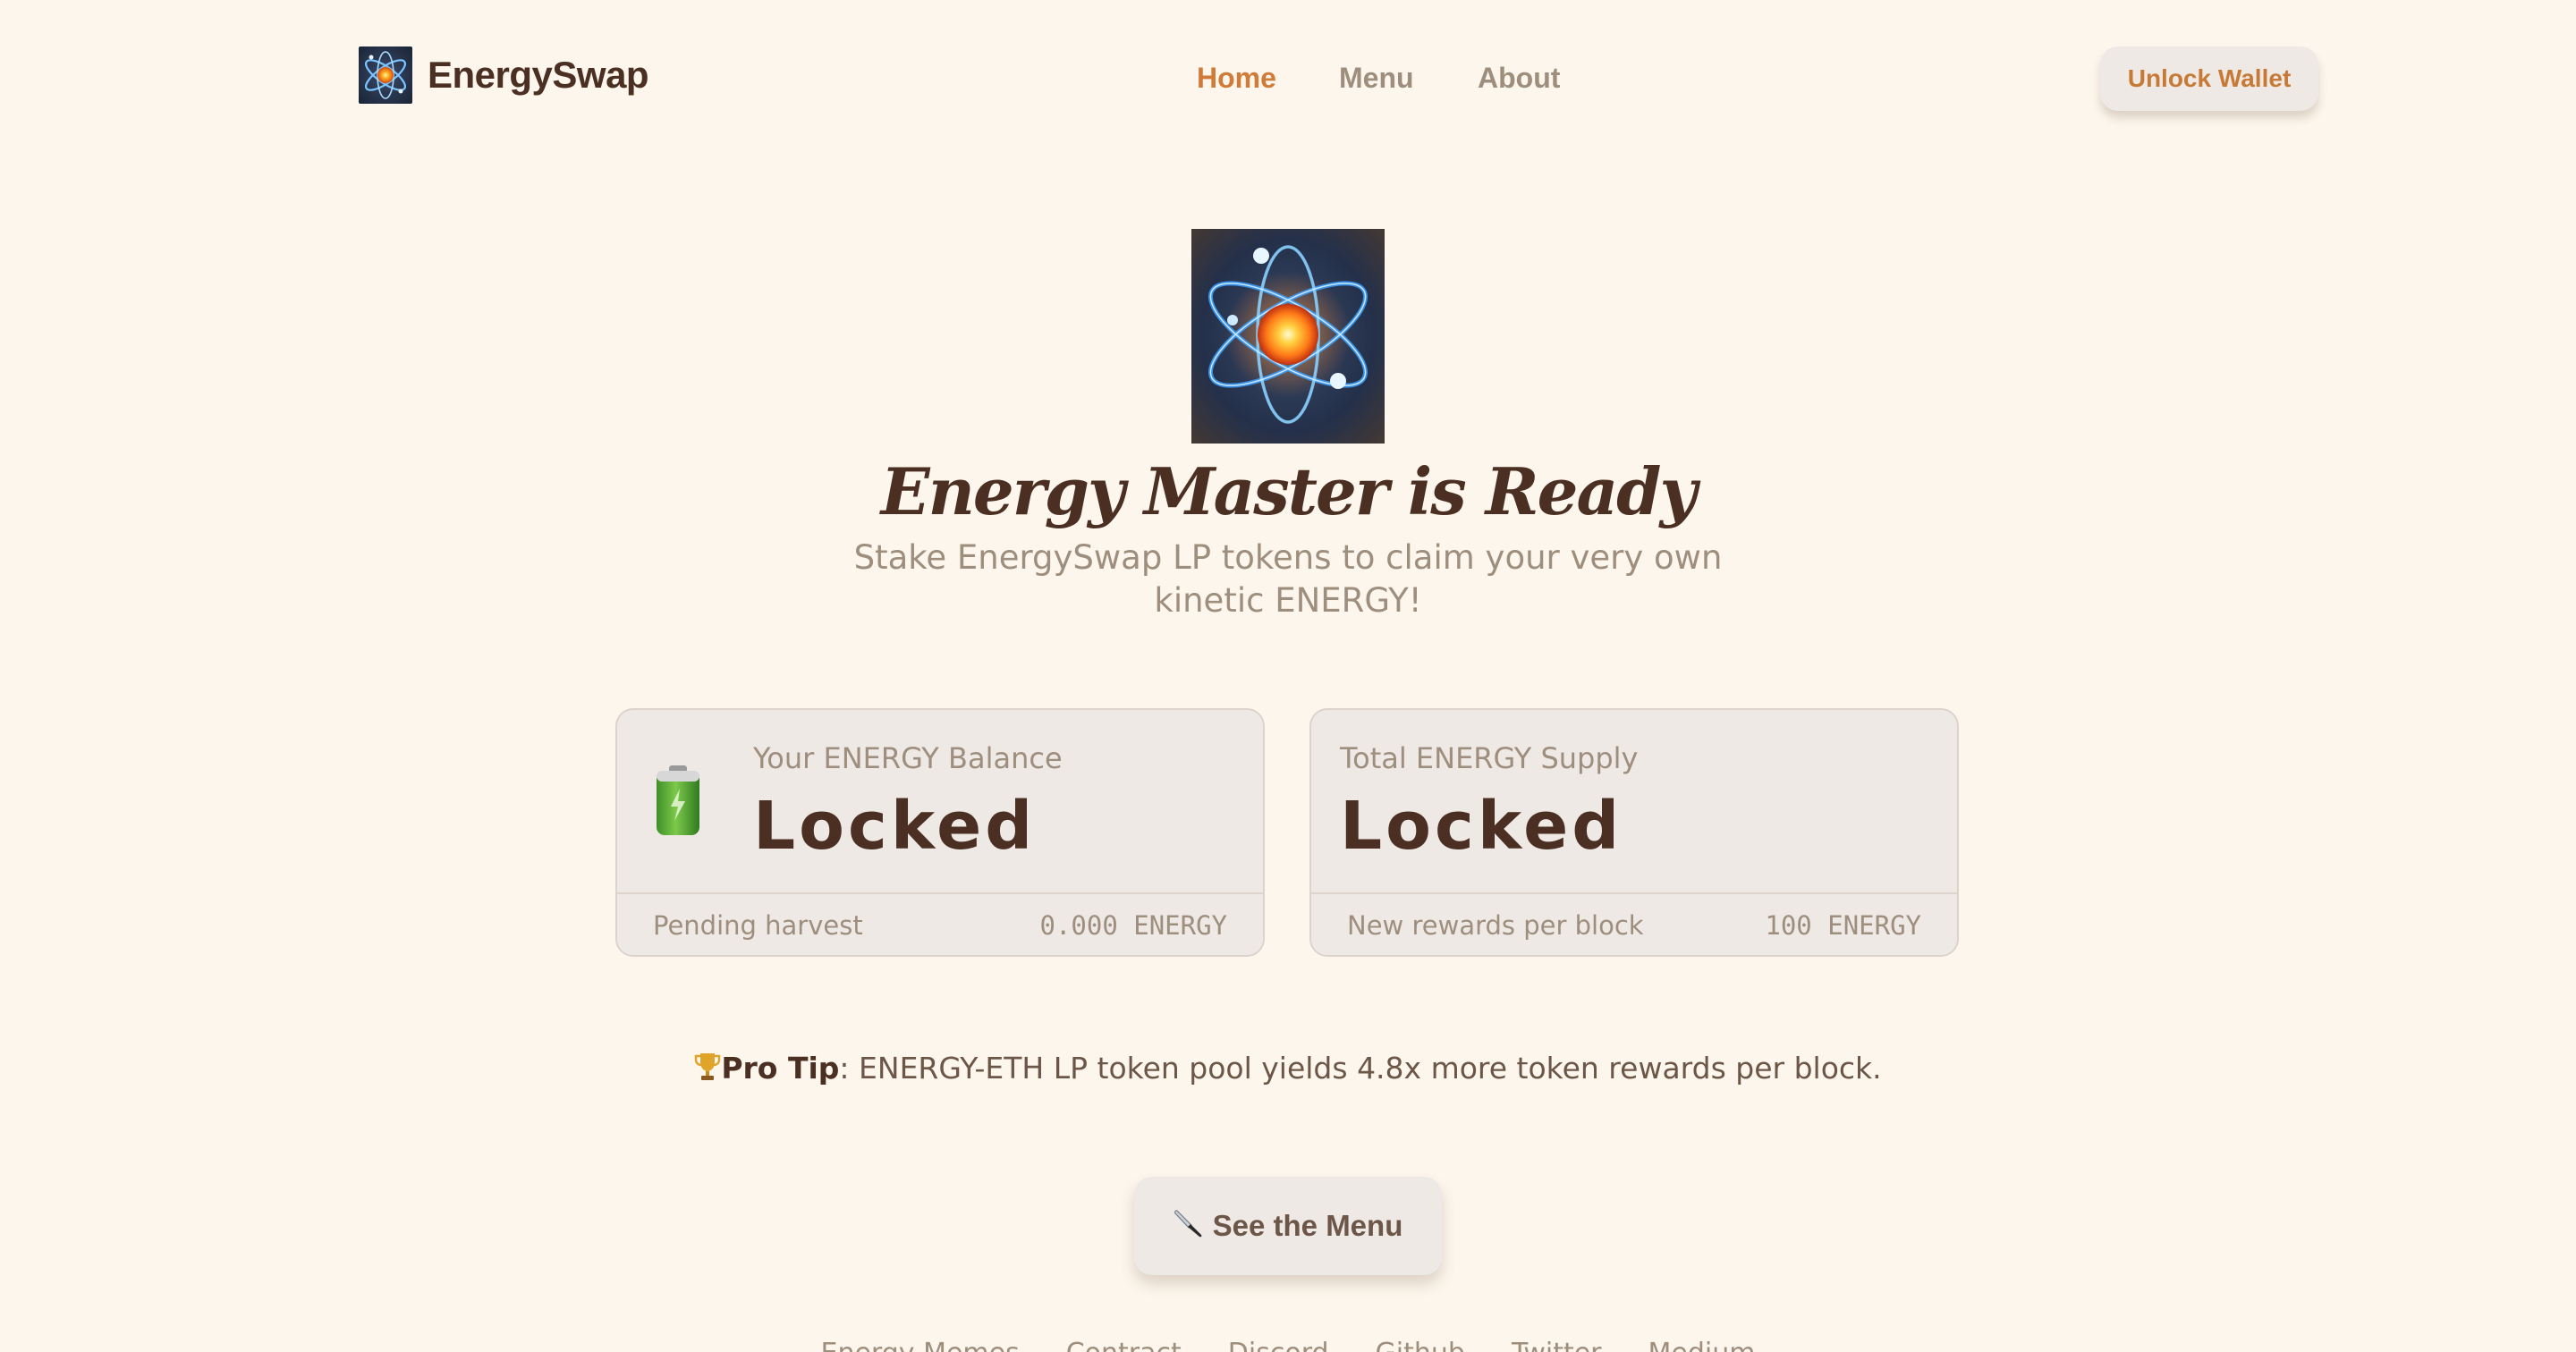 The width and height of the screenshot is (2576, 1352). I want to click on hero-title: Energy Master is Ready, so click(1289, 491).